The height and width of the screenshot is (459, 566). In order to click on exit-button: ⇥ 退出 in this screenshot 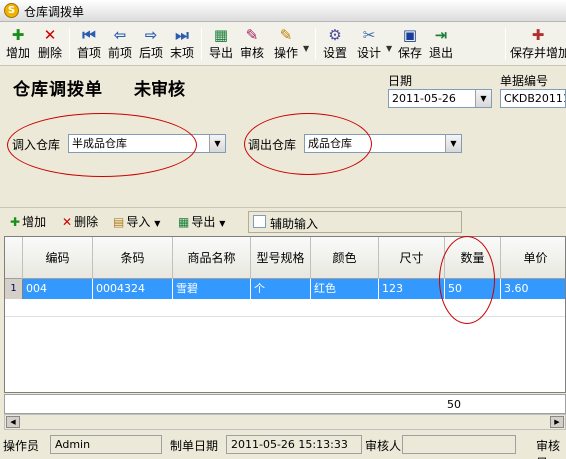, I will do `click(441, 44)`.